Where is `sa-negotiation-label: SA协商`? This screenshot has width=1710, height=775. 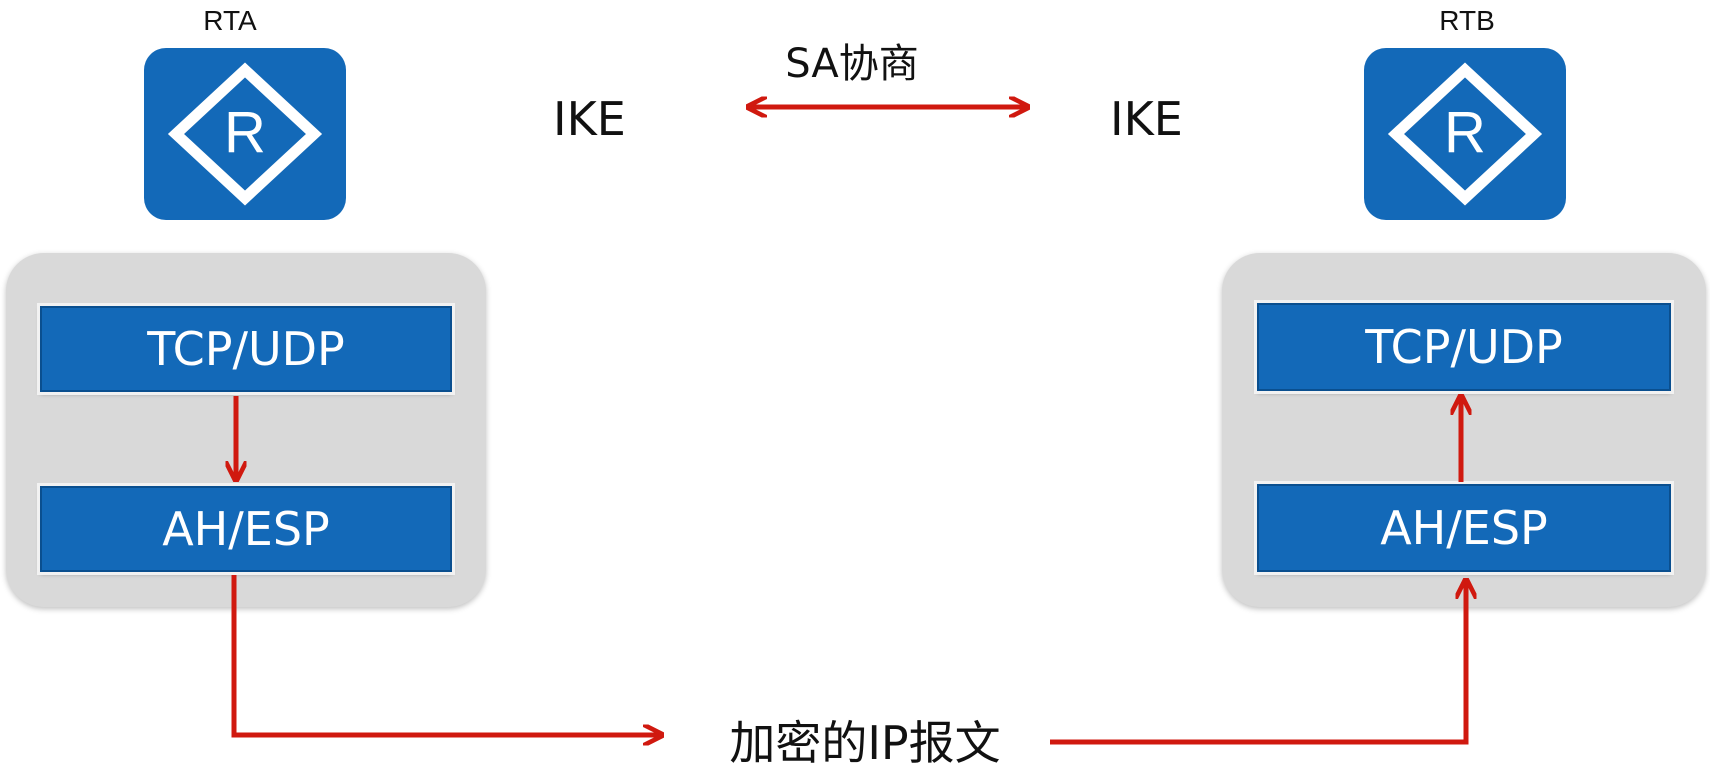
sa-negotiation-label: SA协商 is located at coordinates (852, 64).